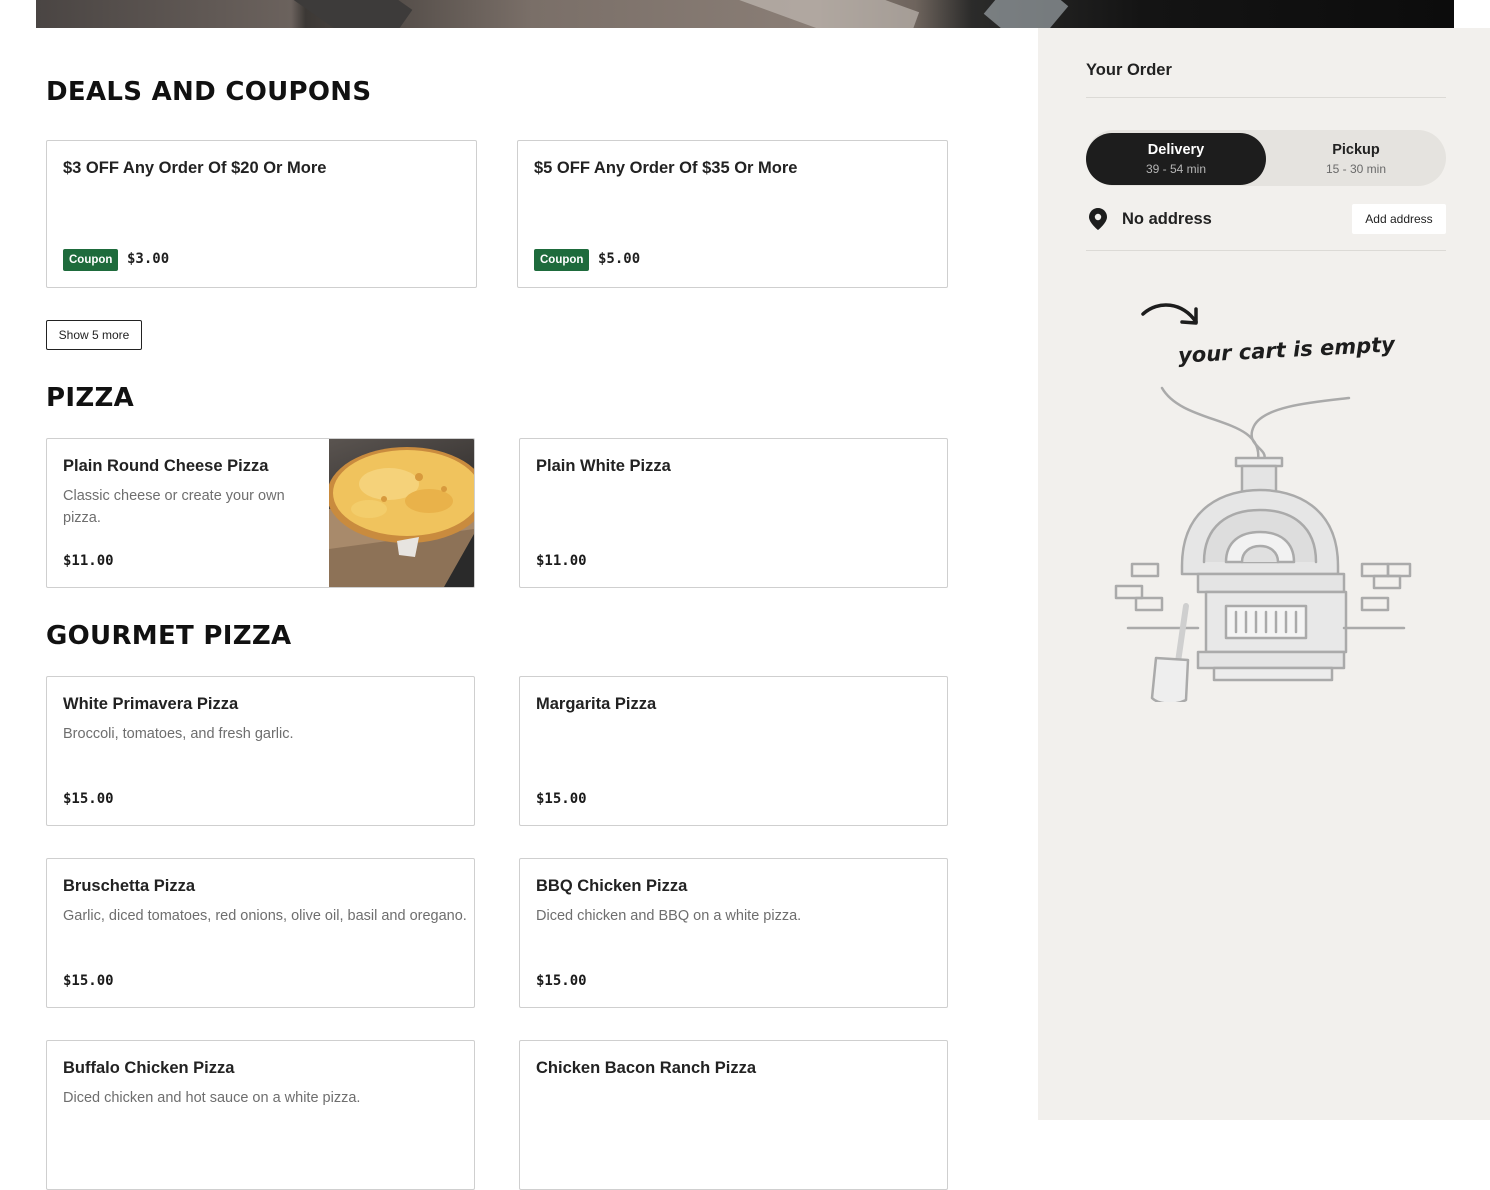 Image resolution: width=1490 pixels, height=1190 pixels. Describe the element at coordinates (183, 507) in the screenshot. I see `menu-item-description: Classic cheese or create your own pizza.` at that location.